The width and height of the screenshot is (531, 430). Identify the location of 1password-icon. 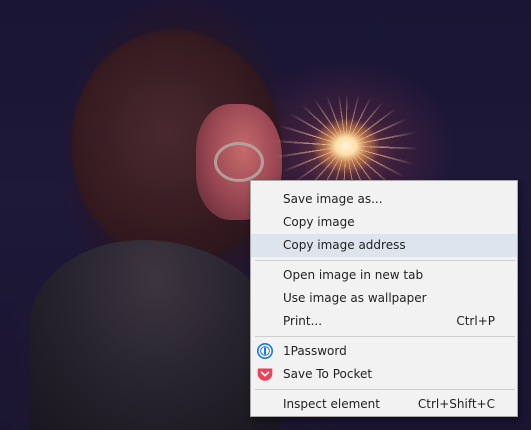
(265, 351).